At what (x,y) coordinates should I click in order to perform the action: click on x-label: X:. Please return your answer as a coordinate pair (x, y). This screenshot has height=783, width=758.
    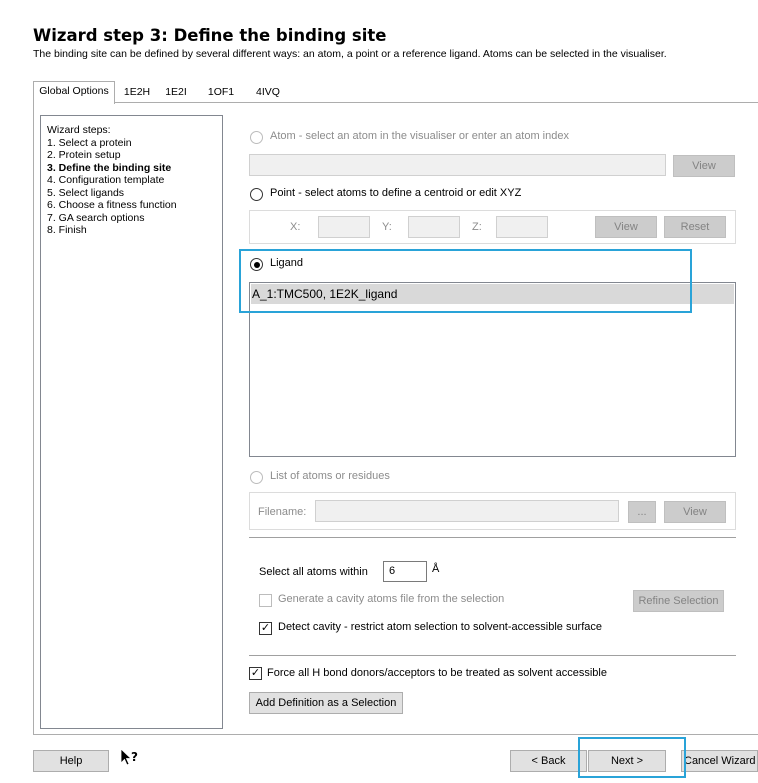
    Looking at the image, I should click on (295, 227).